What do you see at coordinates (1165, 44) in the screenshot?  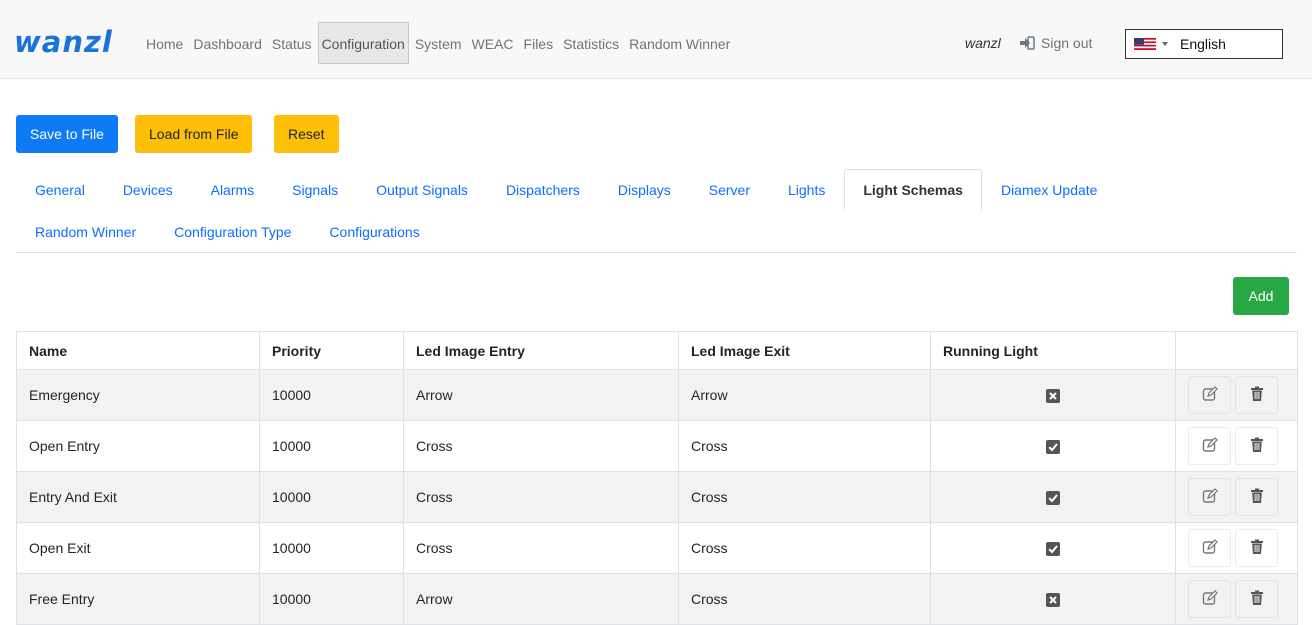 I see `chevron-down-icon` at bounding box center [1165, 44].